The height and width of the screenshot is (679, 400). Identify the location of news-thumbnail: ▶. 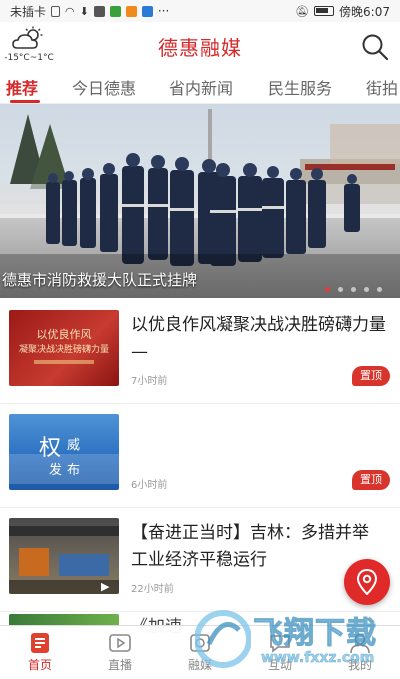
(64, 556).